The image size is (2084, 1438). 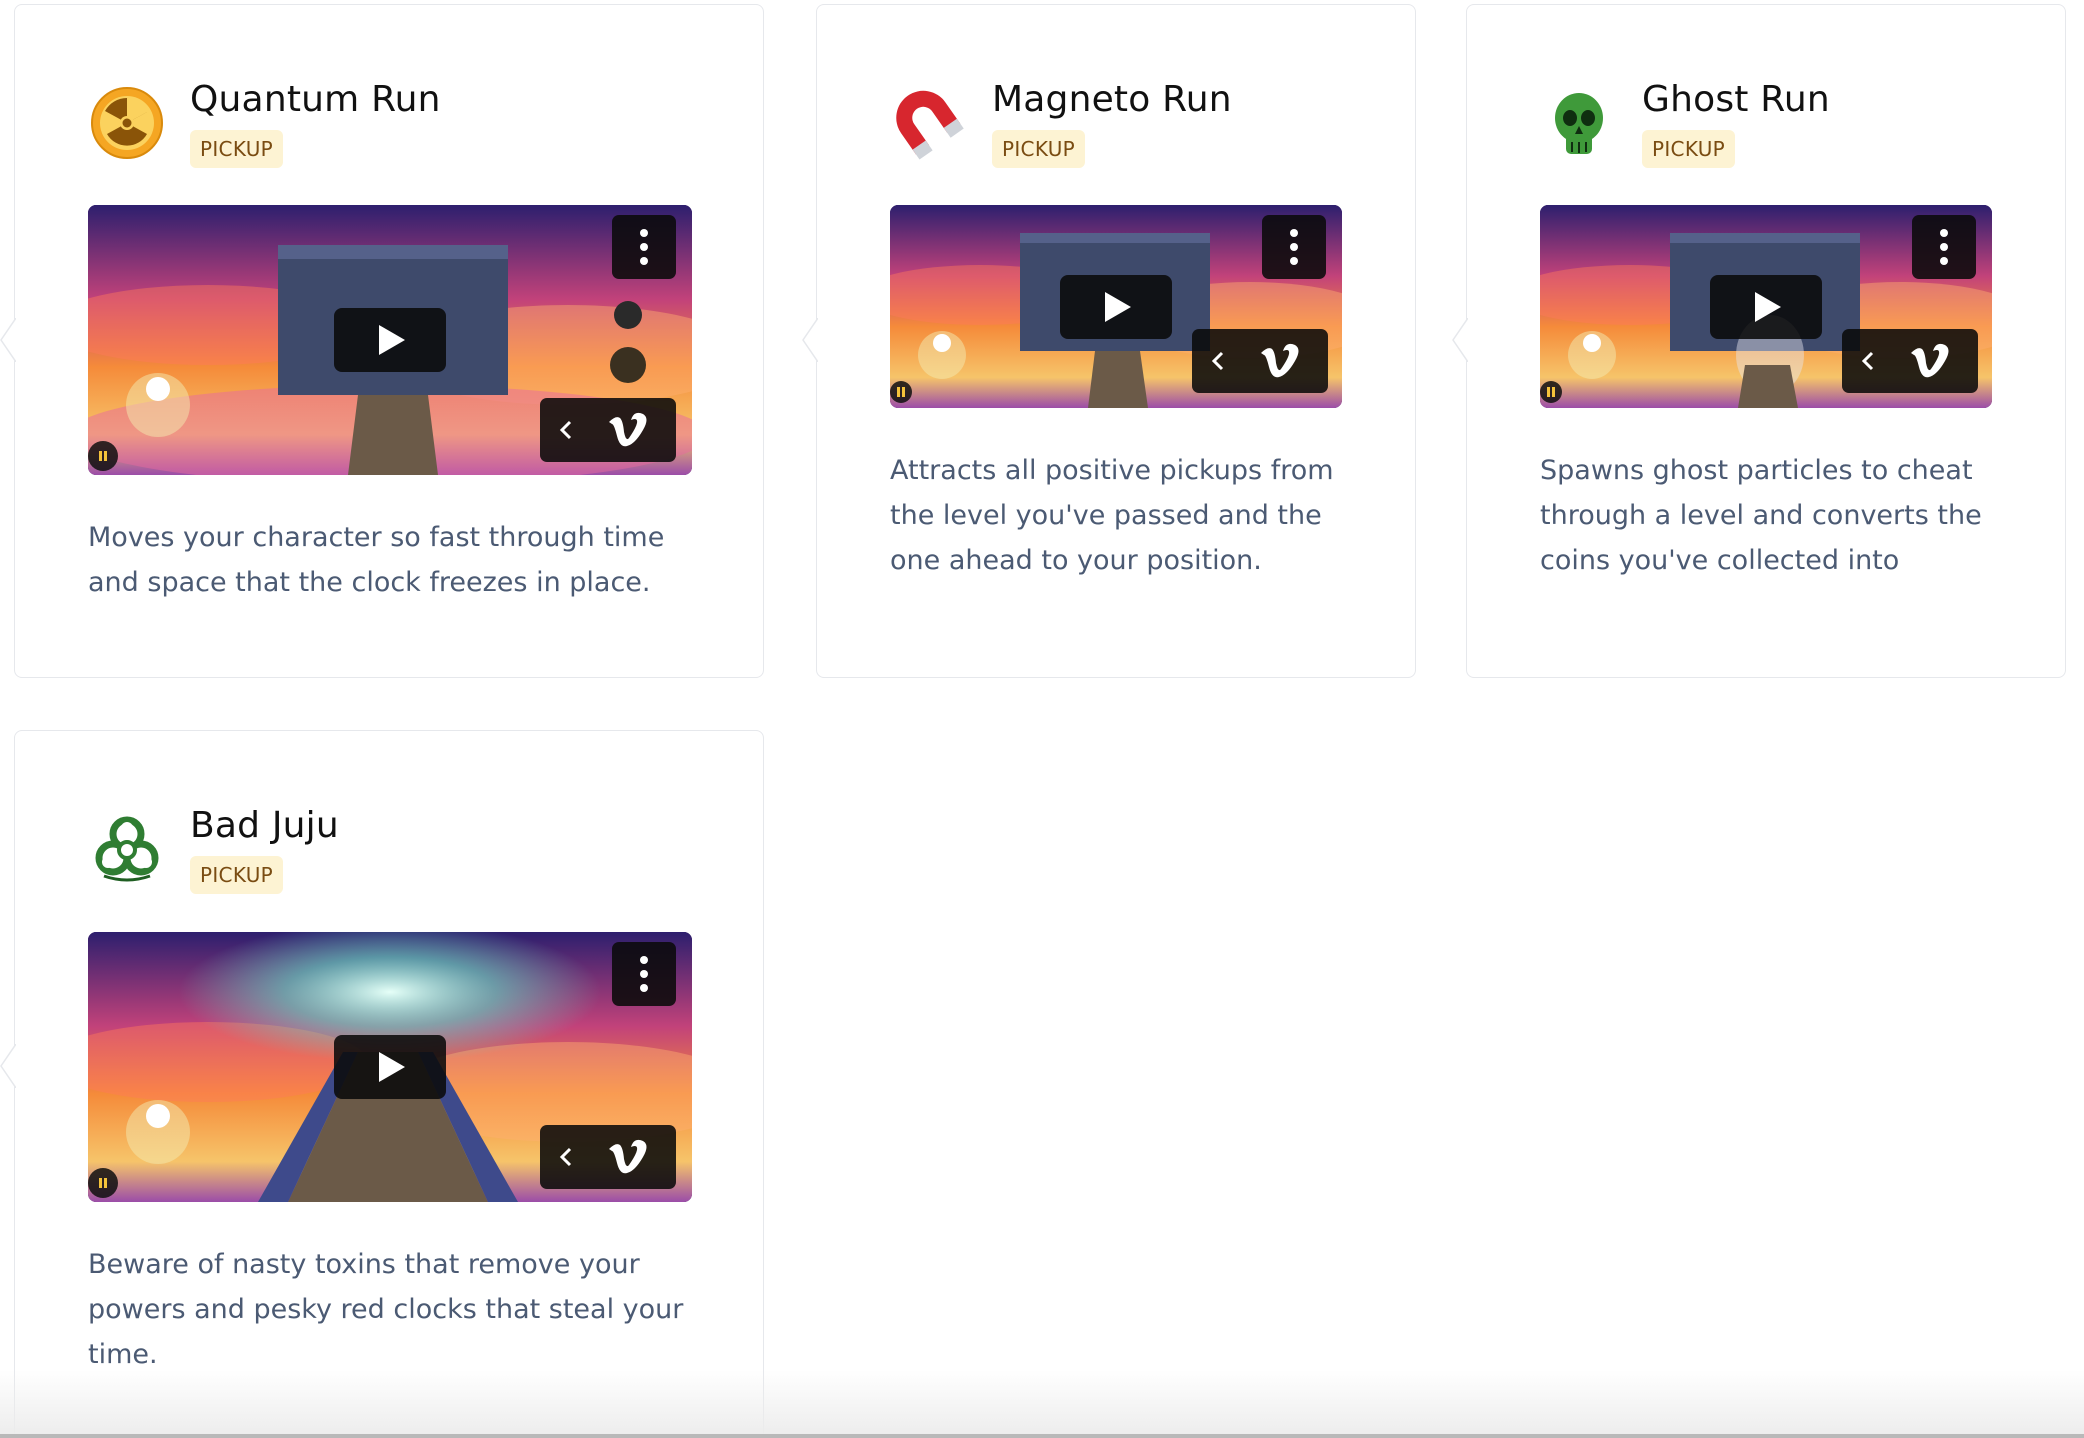 I want to click on card-header: Bad Juju PICKUP, so click(x=214, y=848).